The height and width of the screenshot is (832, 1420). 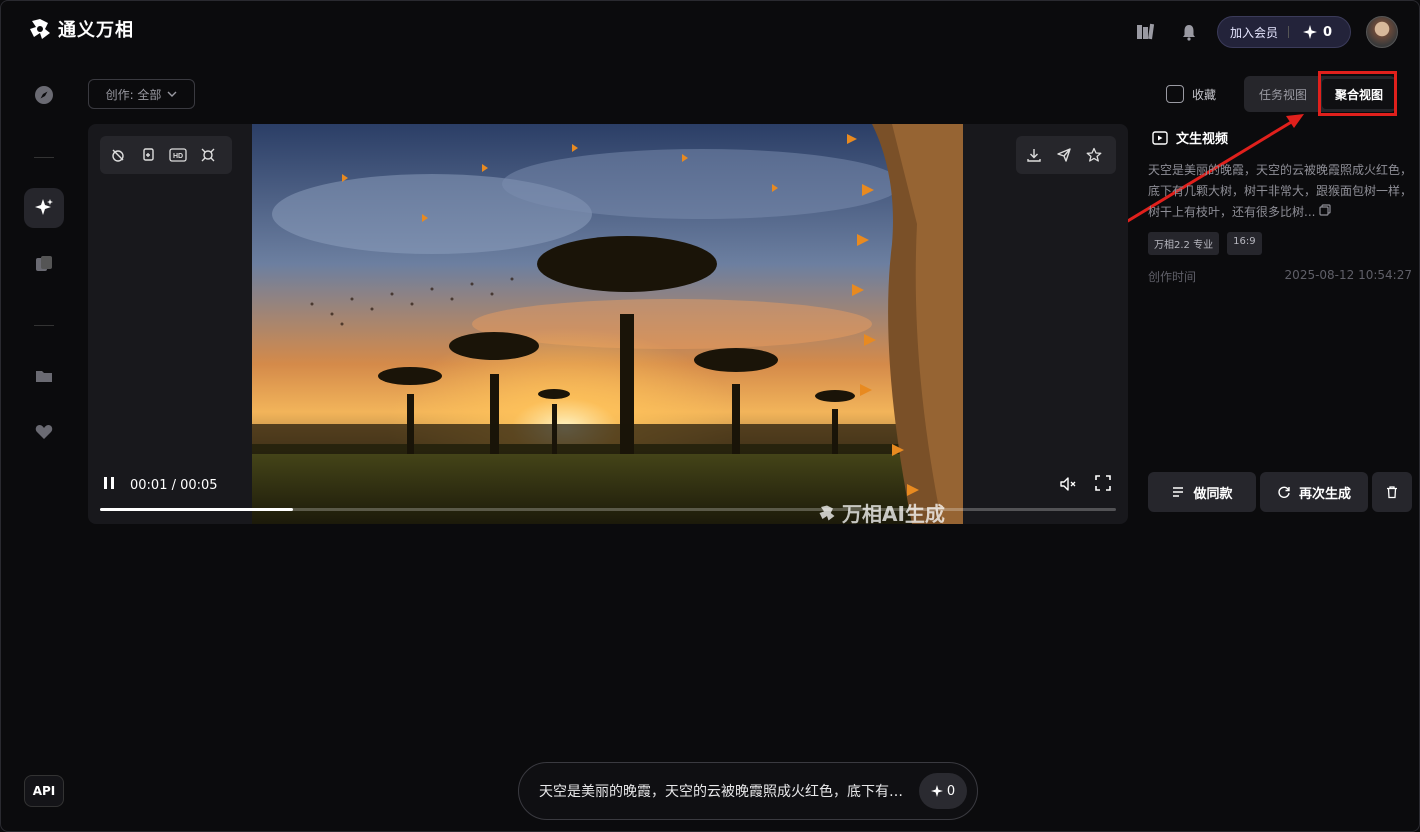 What do you see at coordinates (133, 94) in the screenshot?
I see `filter-label: 创作: 全部` at bounding box center [133, 94].